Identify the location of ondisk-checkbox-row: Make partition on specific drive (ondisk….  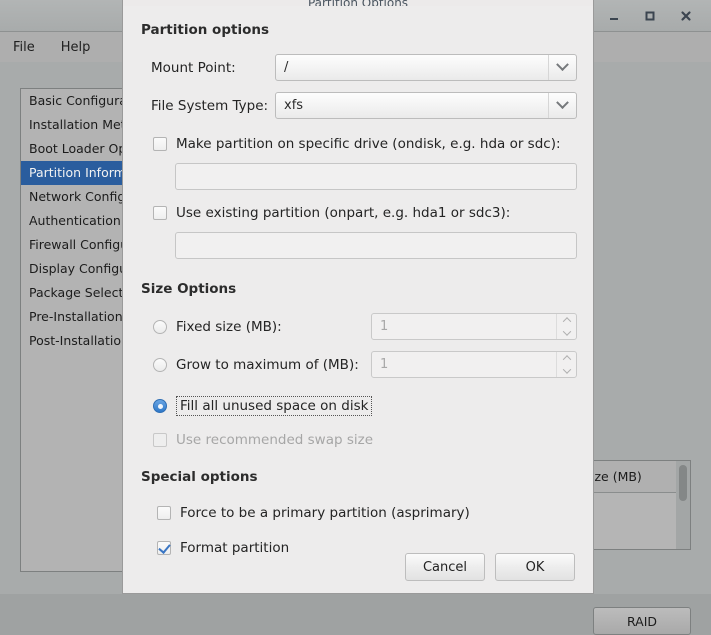
(357, 144).